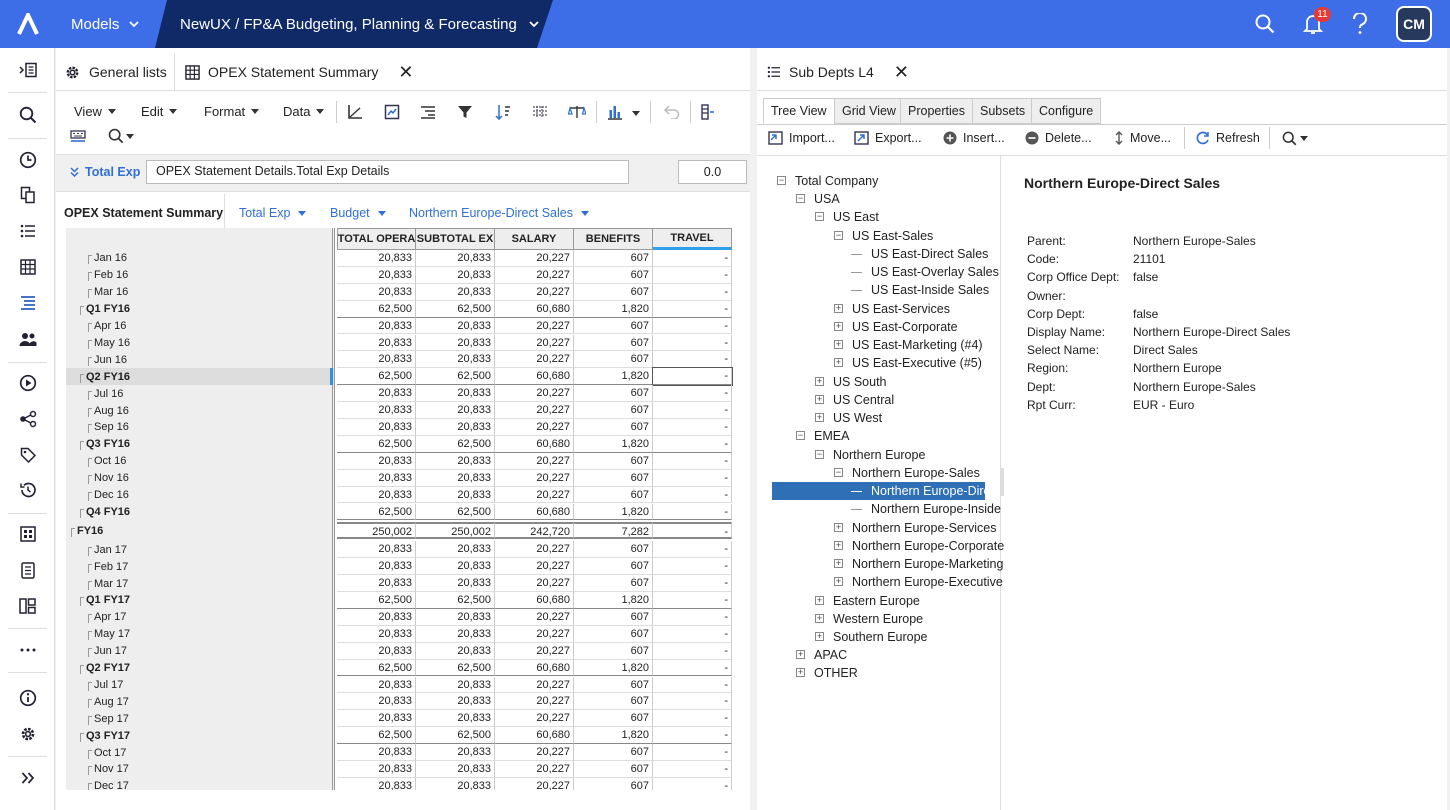 The width and height of the screenshot is (1450, 810). Describe the element at coordinates (200, 478) in the screenshot. I see `row-header: Nov 16` at that location.